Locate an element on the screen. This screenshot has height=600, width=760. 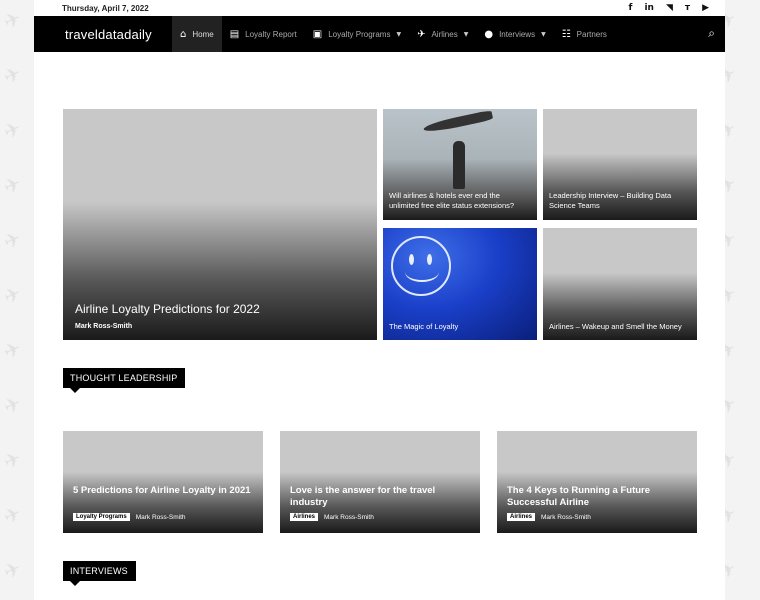
search-icon: ⌕ is located at coordinates (711, 33).